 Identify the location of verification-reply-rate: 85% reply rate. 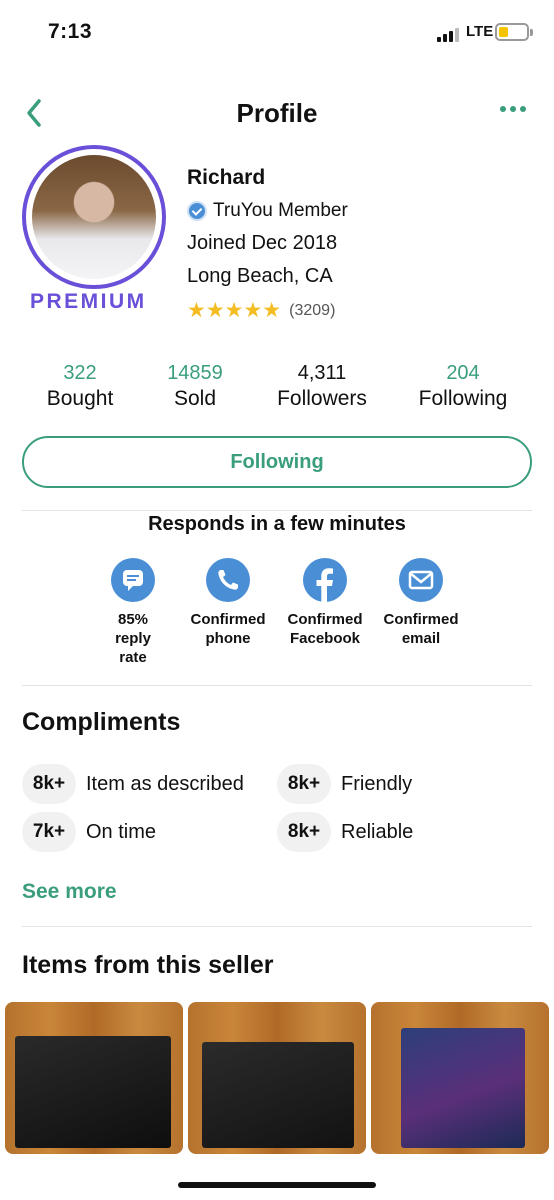
(133, 612).